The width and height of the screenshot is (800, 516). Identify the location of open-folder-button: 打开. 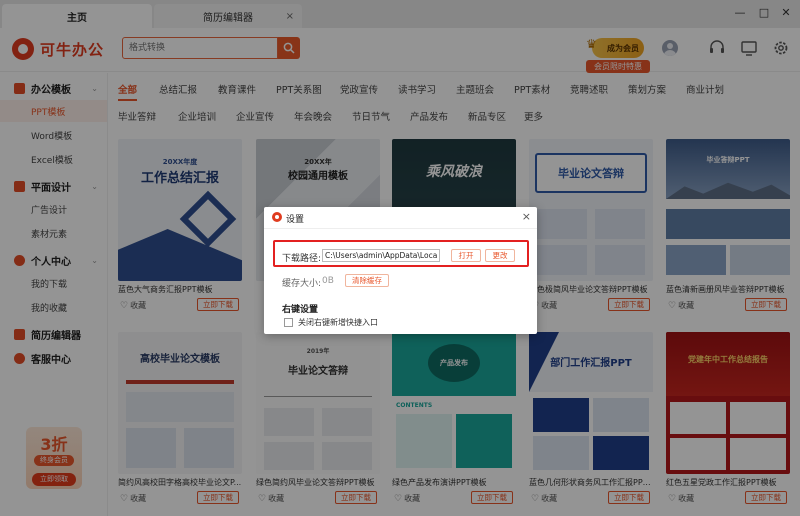
(466, 255).